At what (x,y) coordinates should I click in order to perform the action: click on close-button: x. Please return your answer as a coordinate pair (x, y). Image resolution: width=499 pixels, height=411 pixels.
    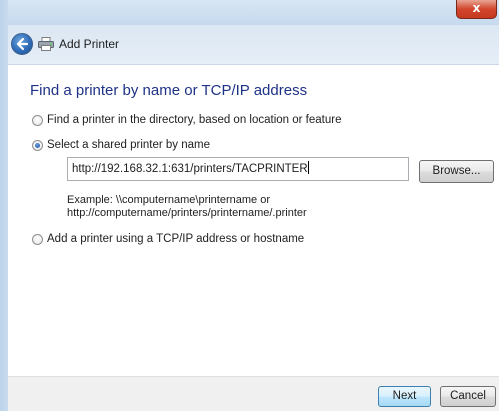
    Looking at the image, I should click on (476, 9).